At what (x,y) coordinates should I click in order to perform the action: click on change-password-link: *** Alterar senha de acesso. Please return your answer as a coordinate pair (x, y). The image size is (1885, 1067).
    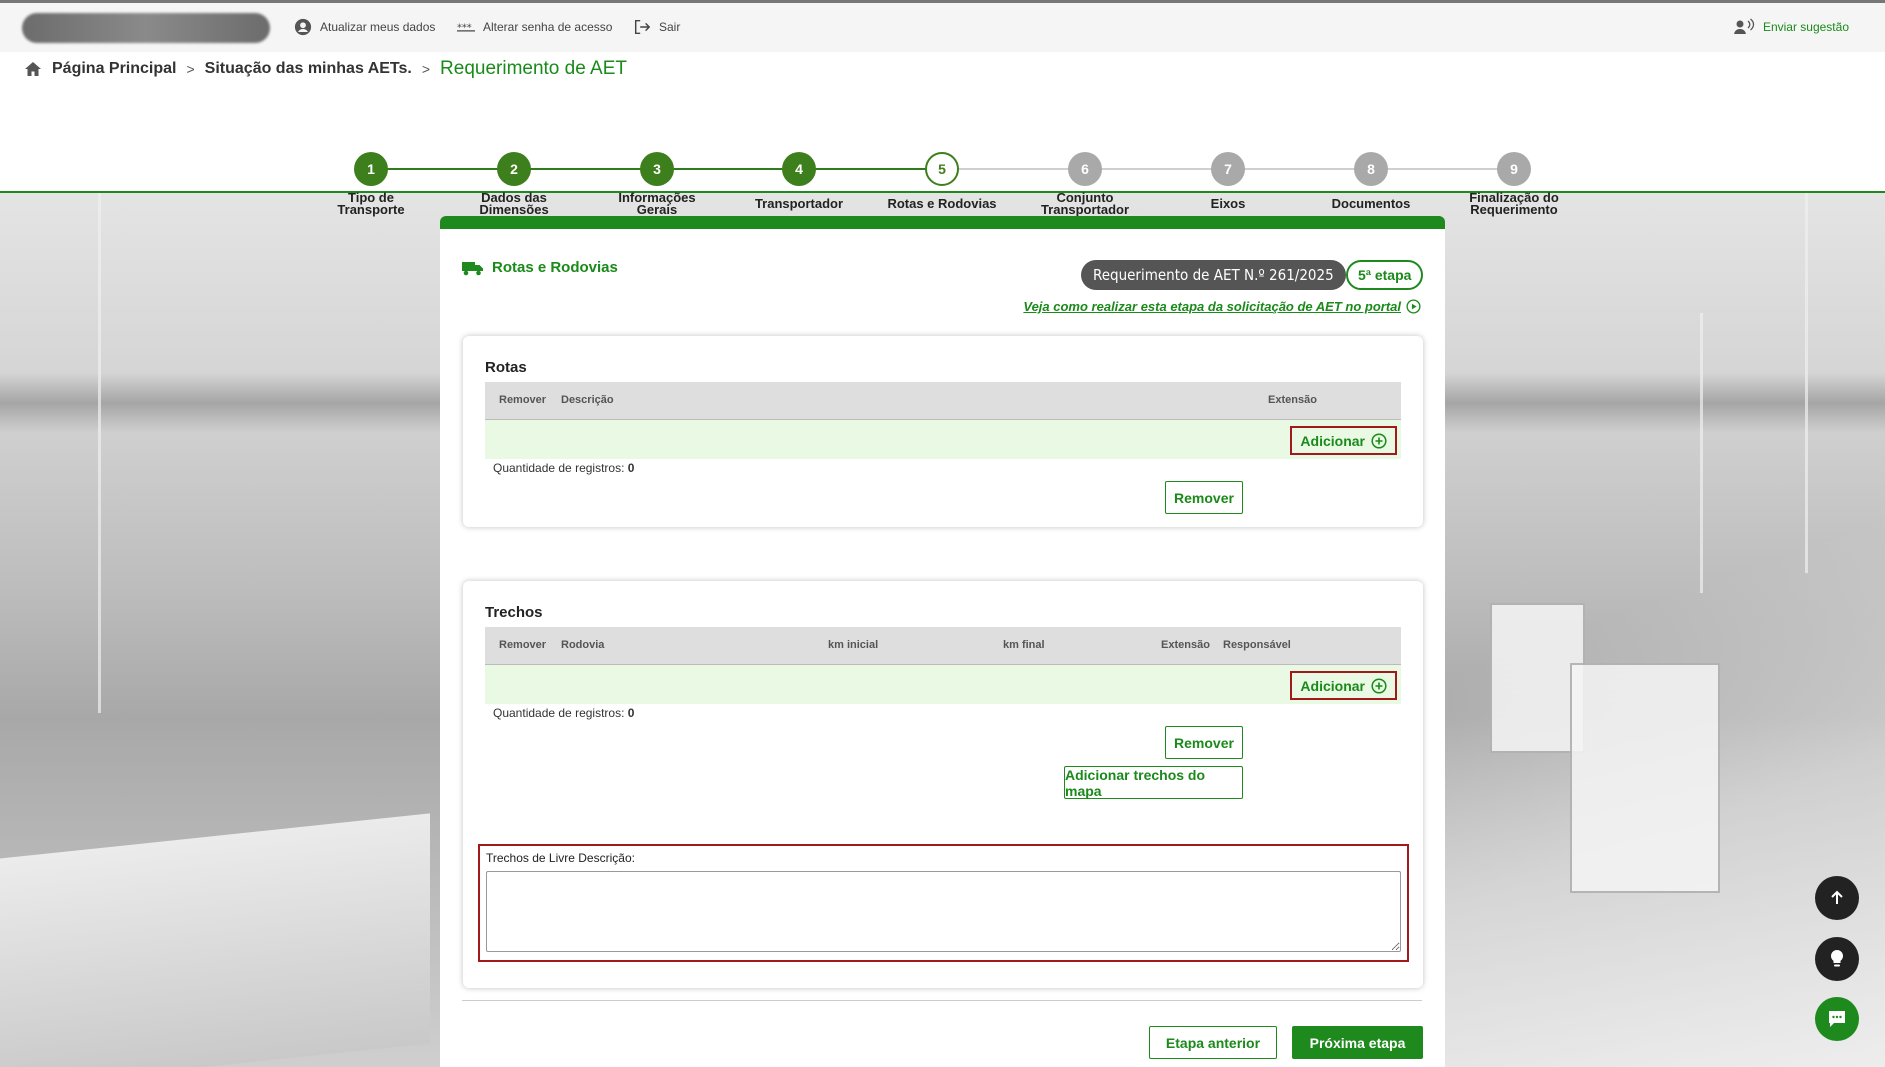
    Looking at the image, I should click on (534, 27).